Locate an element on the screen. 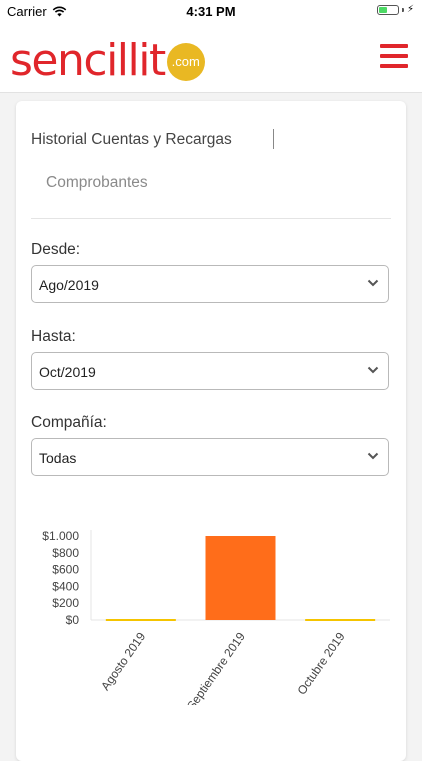  hasta-select: Oct/2019 is located at coordinates (210, 371).